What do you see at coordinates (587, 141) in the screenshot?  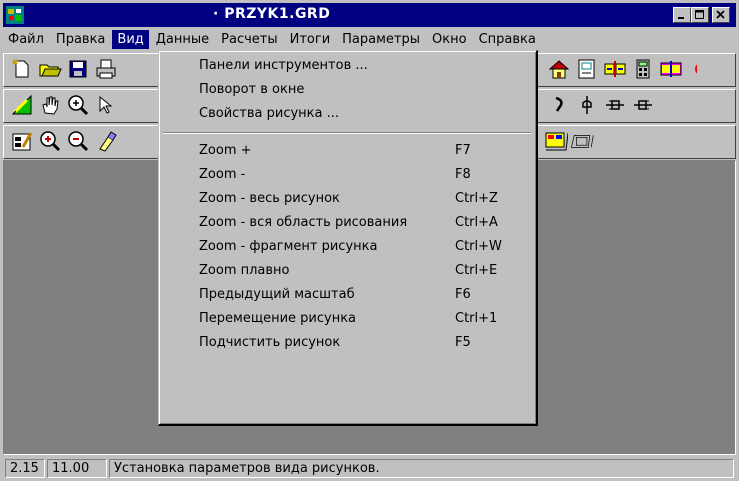 I see `frame-tab-icon` at bounding box center [587, 141].